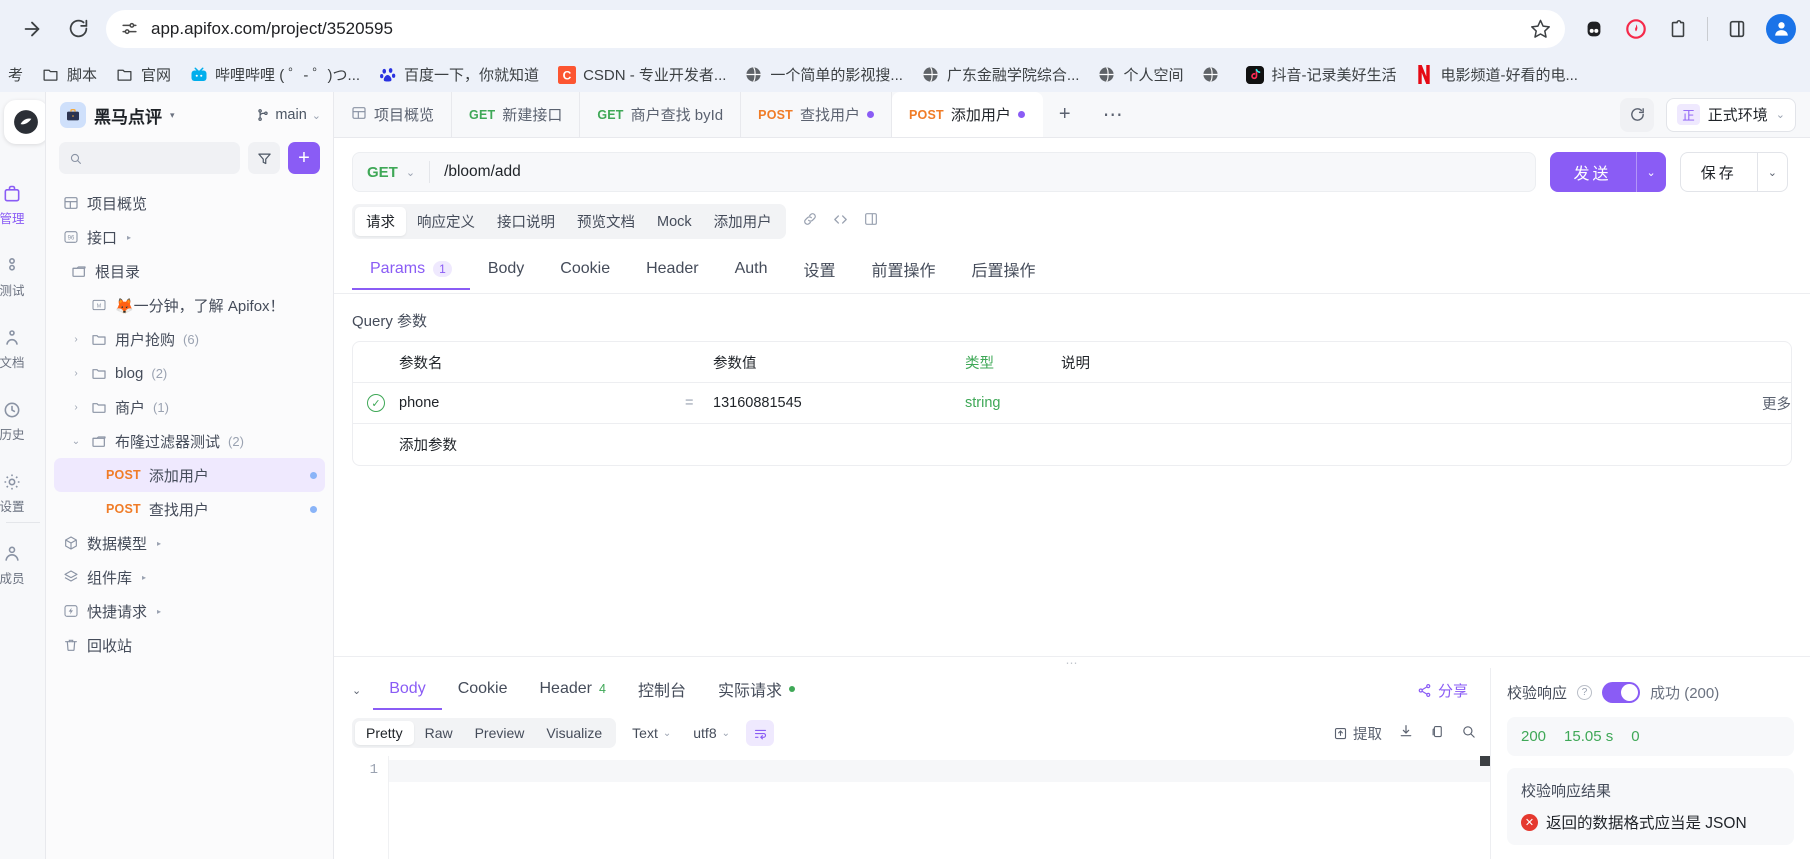 The image size is (1810, 859). I want to click on tree-item: 根目录, so click(189, 271).